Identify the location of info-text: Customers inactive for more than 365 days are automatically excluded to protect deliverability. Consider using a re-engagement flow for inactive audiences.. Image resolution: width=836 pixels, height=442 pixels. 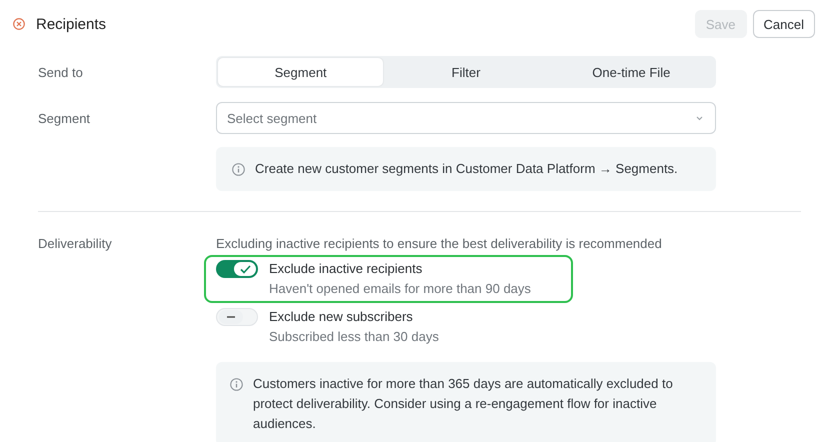
(463, 404).